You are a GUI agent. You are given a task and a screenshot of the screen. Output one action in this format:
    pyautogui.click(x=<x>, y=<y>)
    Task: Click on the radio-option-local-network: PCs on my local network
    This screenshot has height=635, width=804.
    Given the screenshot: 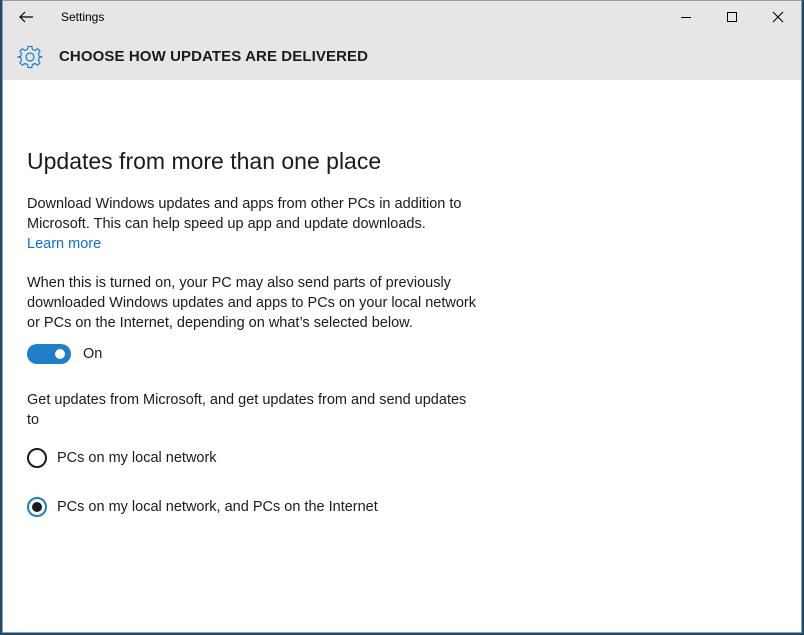 What is the action you would take?
    pyautogui.click(x=252, y=458)
    